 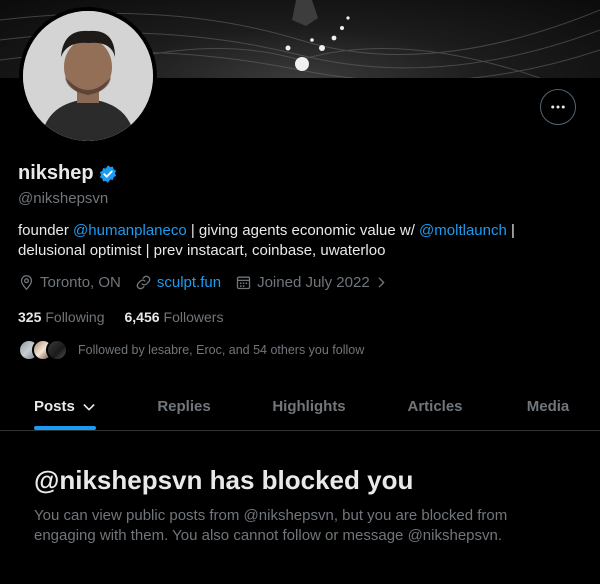 I want to click on following-link: 325 Following, so click(x=61, y=317).